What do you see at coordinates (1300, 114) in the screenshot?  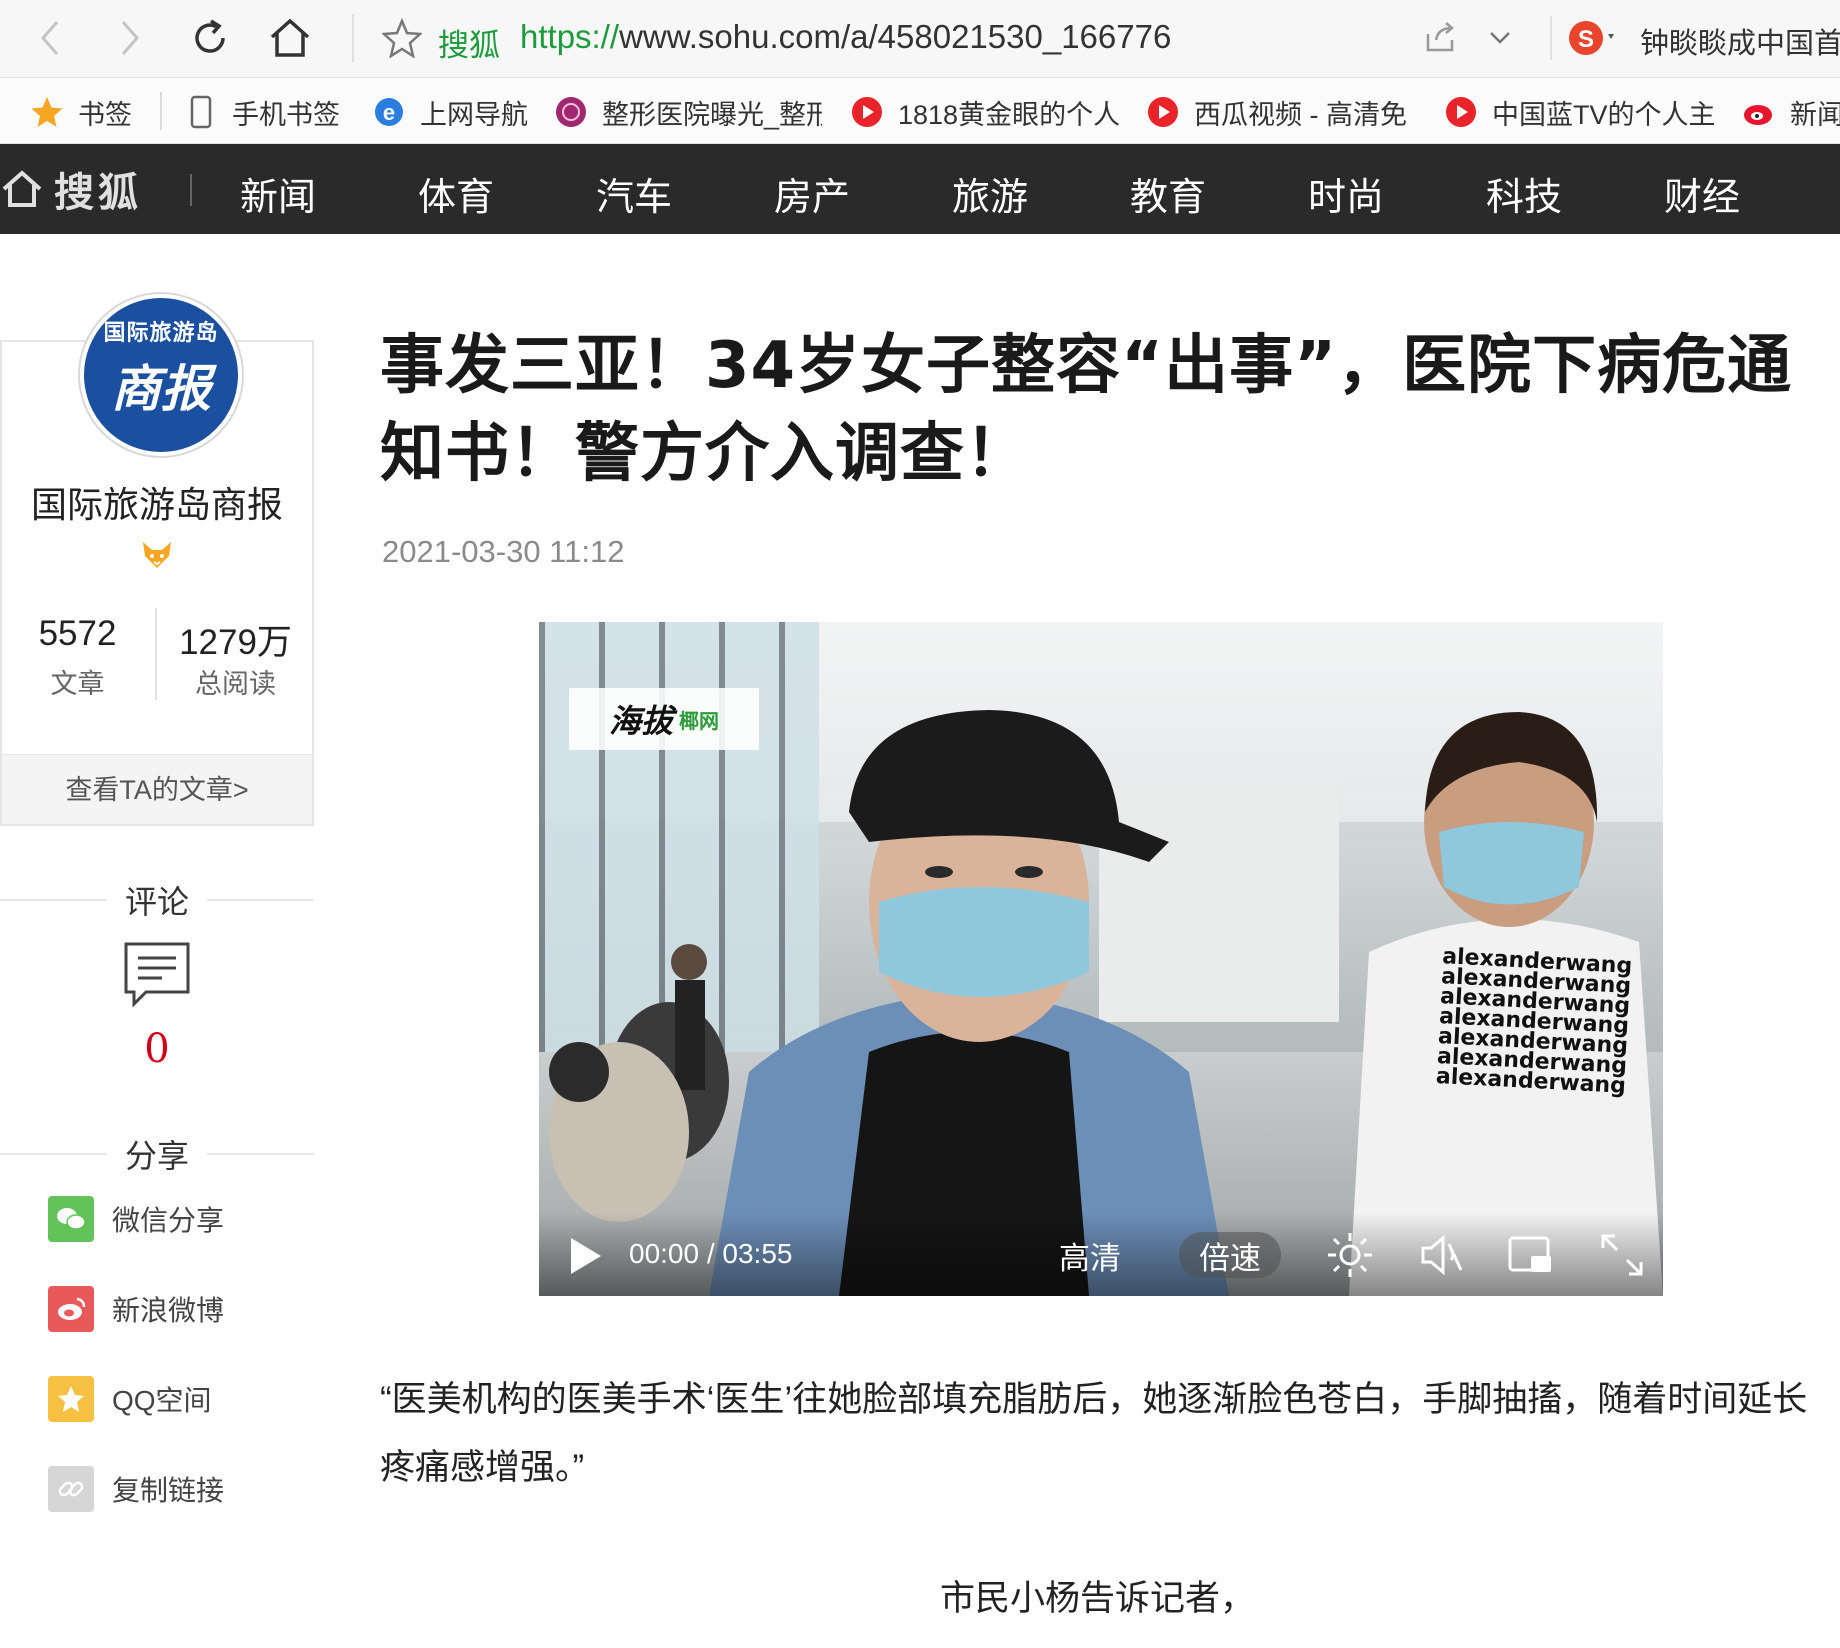 I see `bookmark-label: 西瓜视频 - 高清免` at bounding box center [1300, 114].